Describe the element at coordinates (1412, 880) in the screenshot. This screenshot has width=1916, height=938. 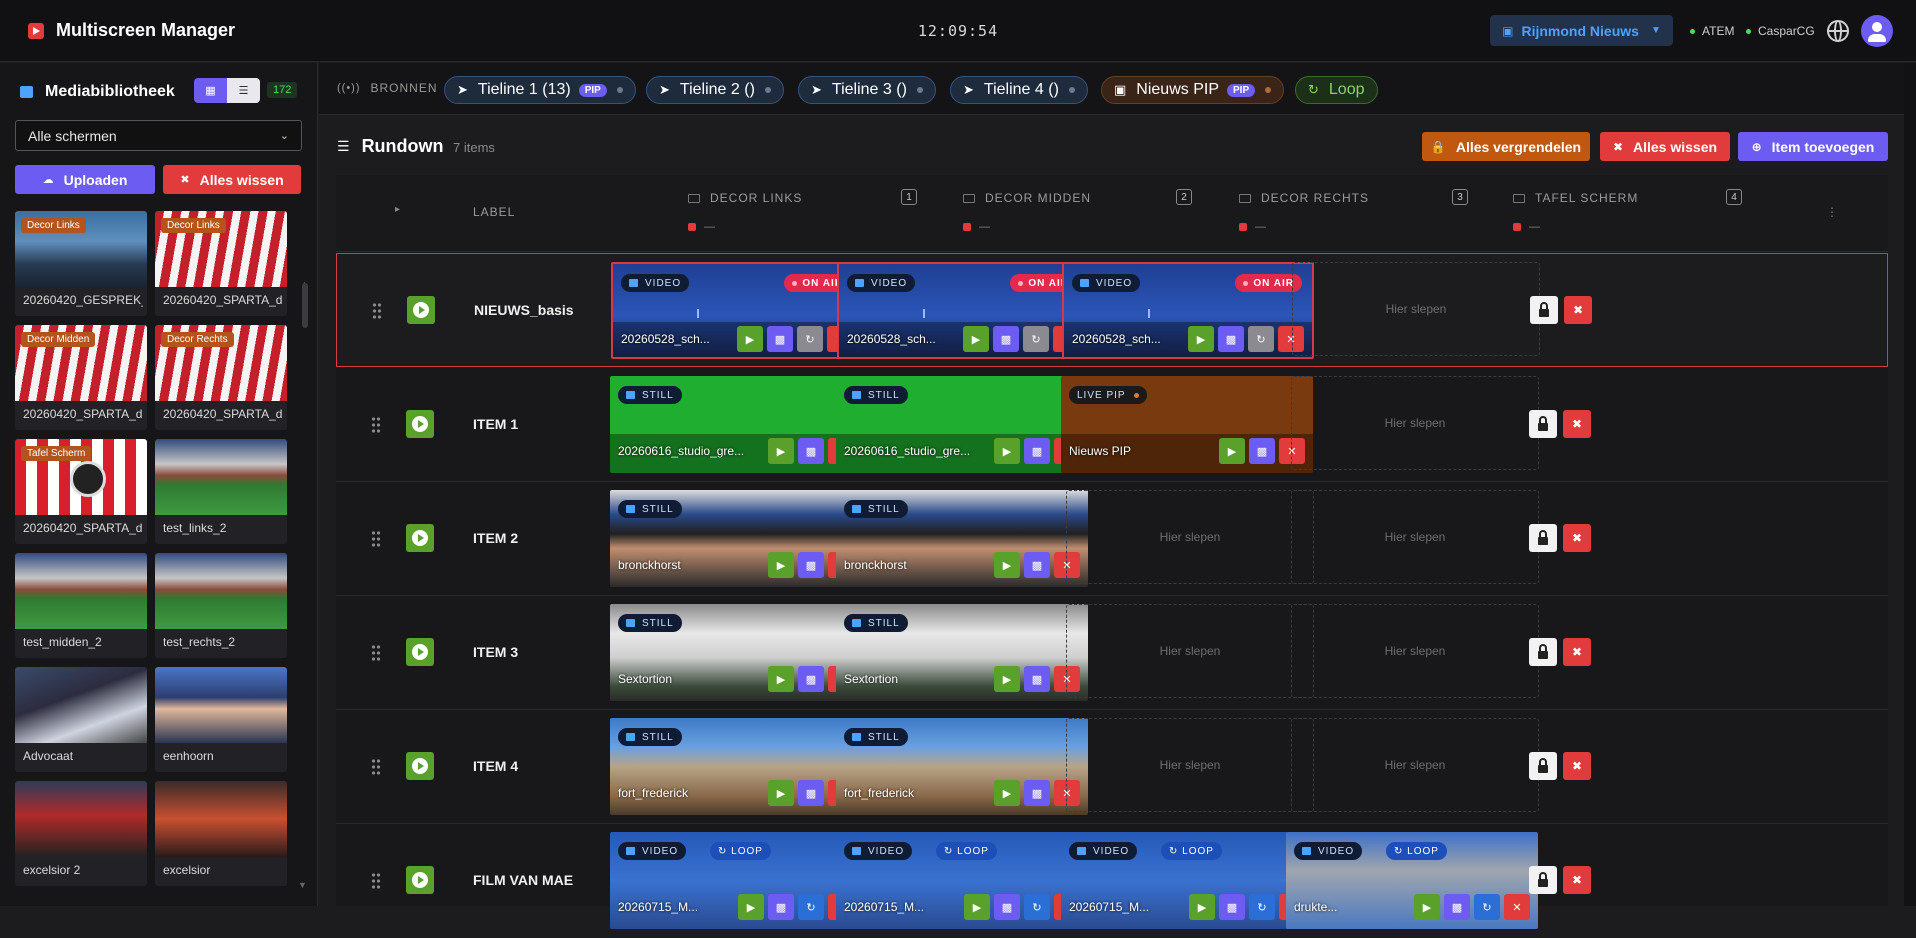
I see `media-cell: VIDEO ↻ LOOP drukte... ▶ ▩ ↻ ✕` at that location.